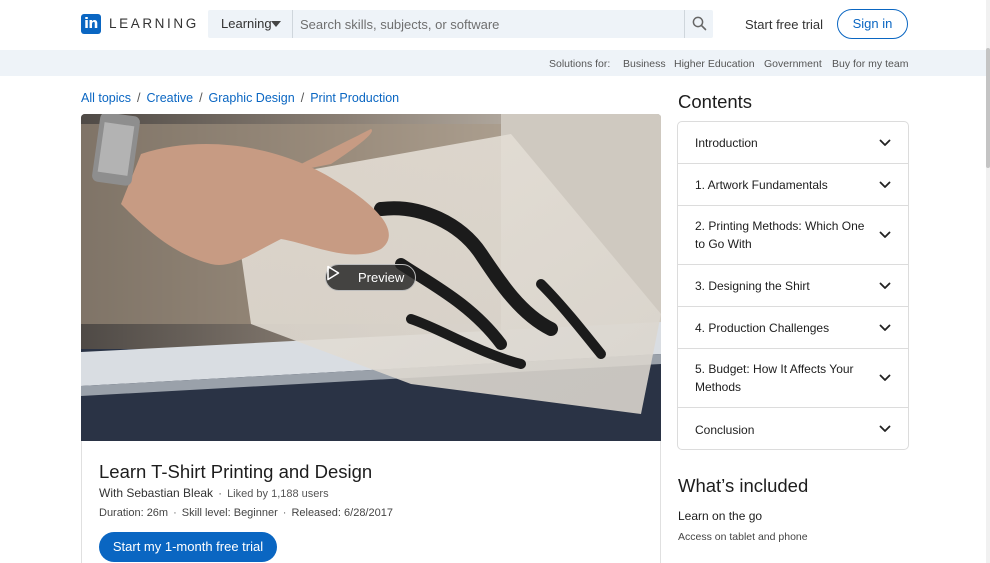  What do you see at coordinates (793, 143) in the screenshot?
I see `toc-item-introduction: Introduction` at bounding box center [793, 143].